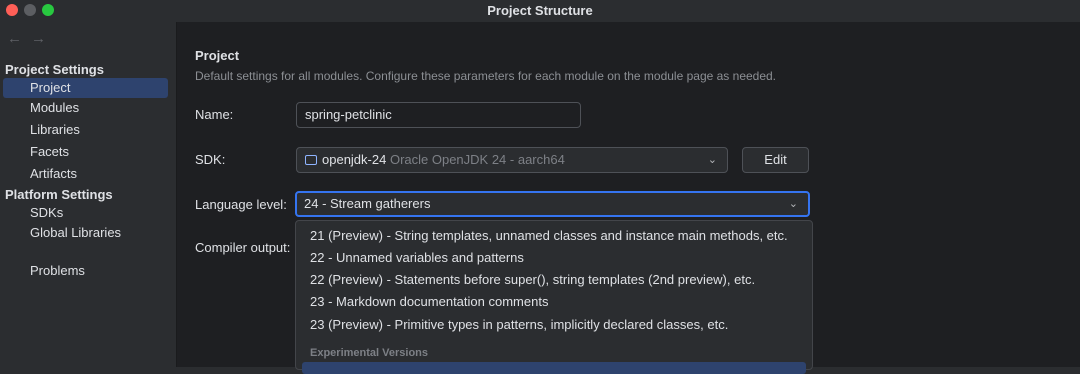 This screenshot has width=1080, height=374. What do you see at coordinates (311, 160) in the screenshot?
I see `sdk-folder-icon` at bounding box center [311, 160].